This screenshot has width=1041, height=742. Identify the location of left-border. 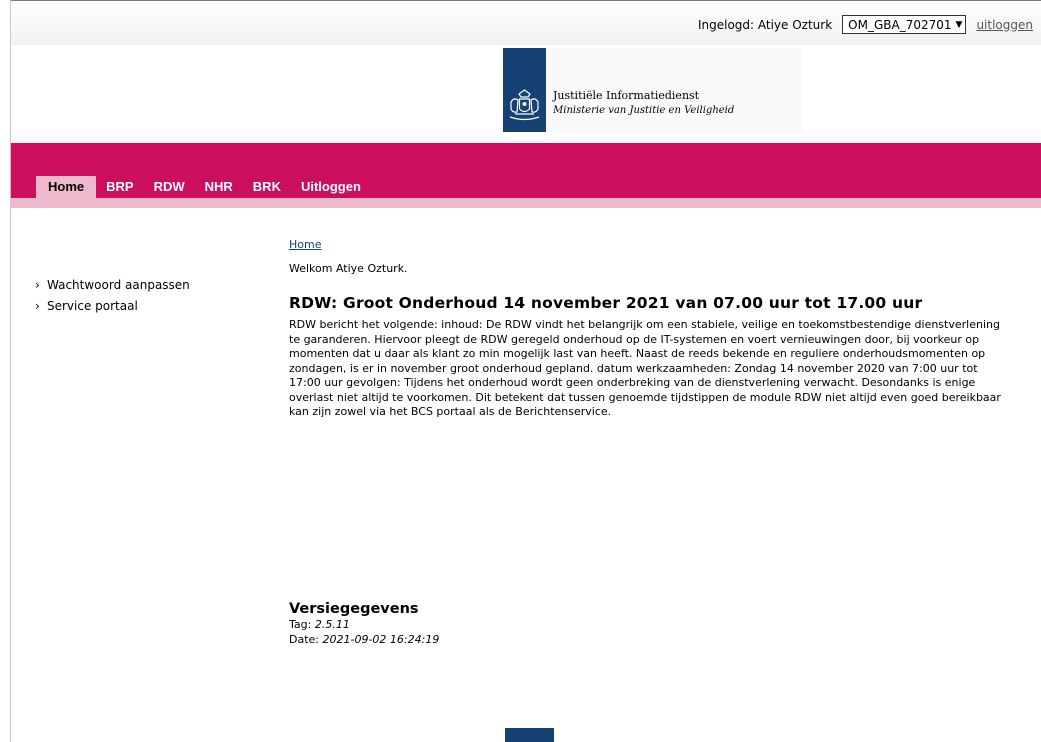
(10, 371).